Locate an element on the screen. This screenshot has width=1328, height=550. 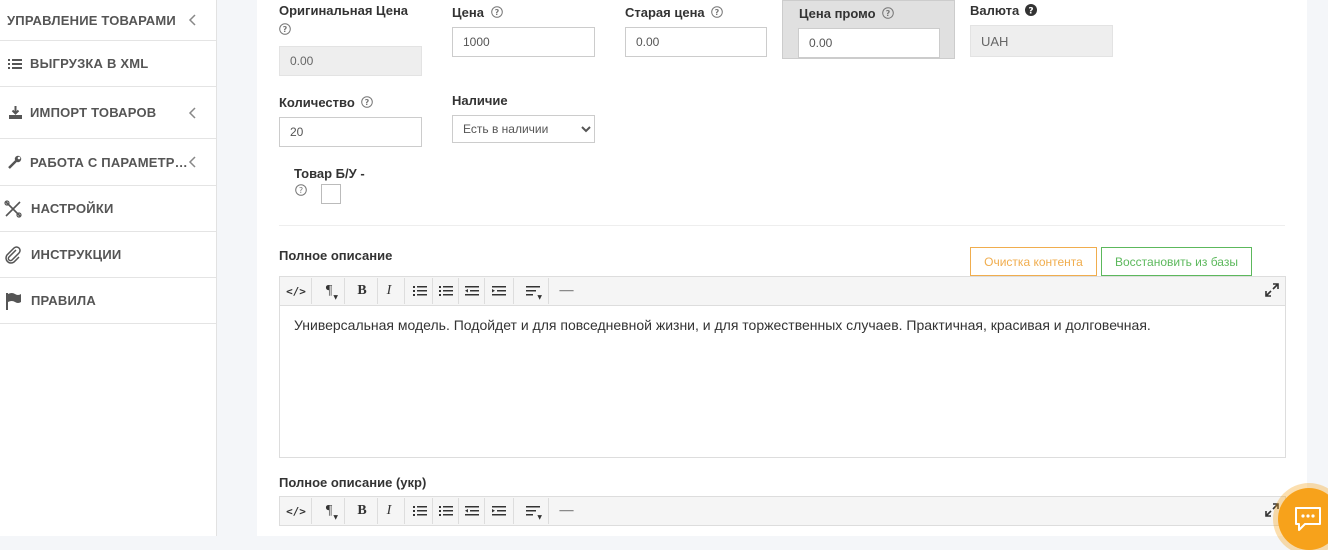
sidebar-item-settings: НАСТРОЙКИ is located at coordinates (108, 209).